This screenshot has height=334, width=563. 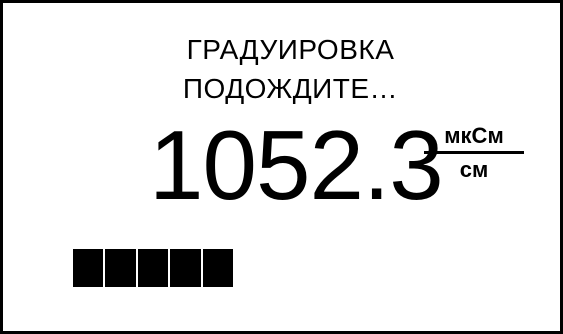 I want to click on calibration-progress-bar, so click(x=153, y=268).